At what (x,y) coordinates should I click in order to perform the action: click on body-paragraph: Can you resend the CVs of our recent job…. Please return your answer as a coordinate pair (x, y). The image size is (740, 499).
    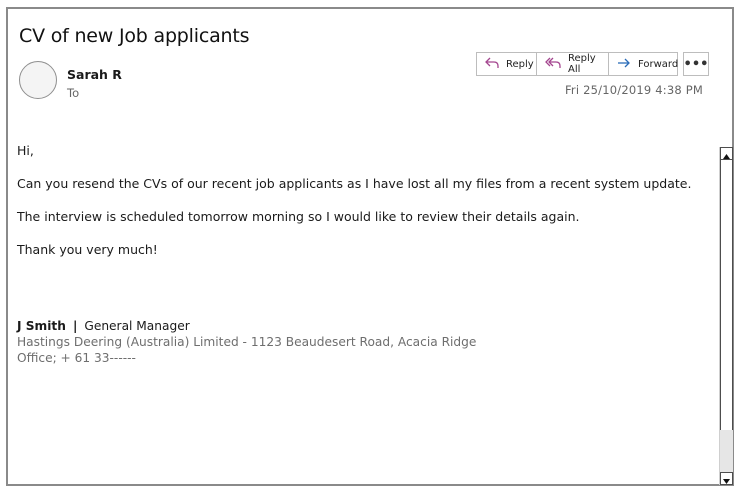
    Looking at the image, I should click on (354, 183).